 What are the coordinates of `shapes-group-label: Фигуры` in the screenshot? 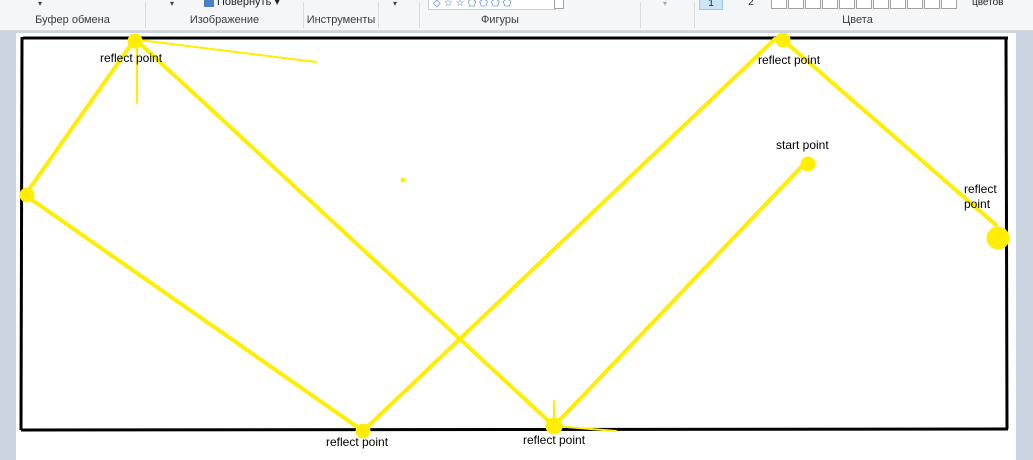 It's located at (500, 20).